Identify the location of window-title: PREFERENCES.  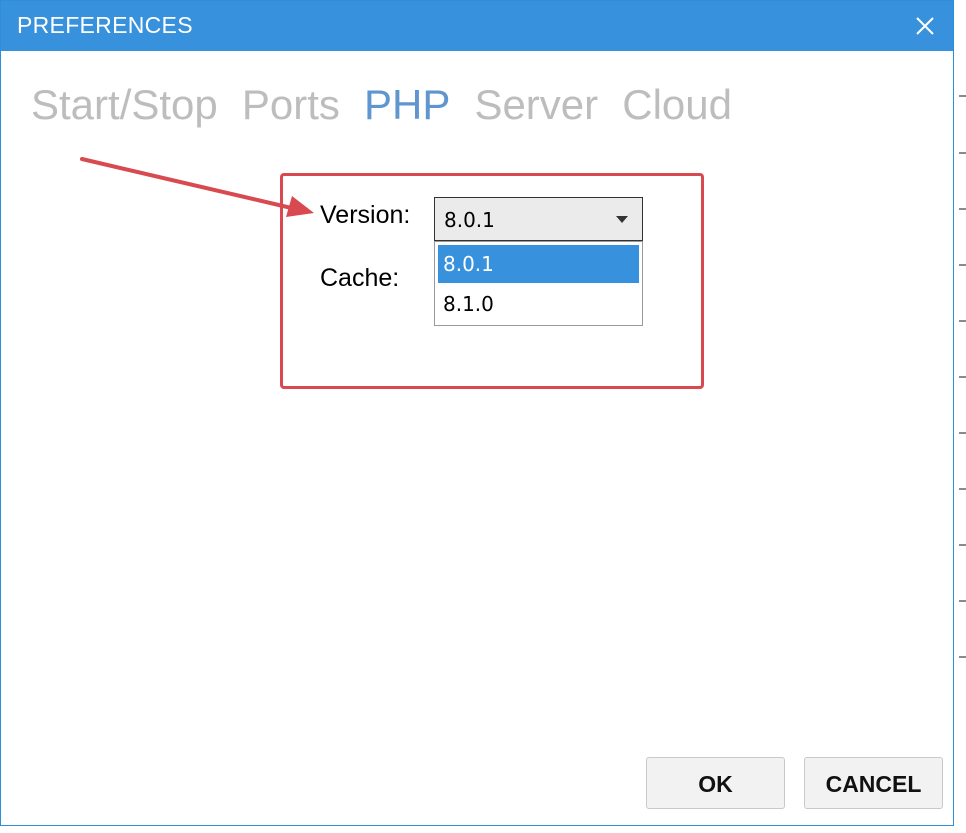
(105, 25).